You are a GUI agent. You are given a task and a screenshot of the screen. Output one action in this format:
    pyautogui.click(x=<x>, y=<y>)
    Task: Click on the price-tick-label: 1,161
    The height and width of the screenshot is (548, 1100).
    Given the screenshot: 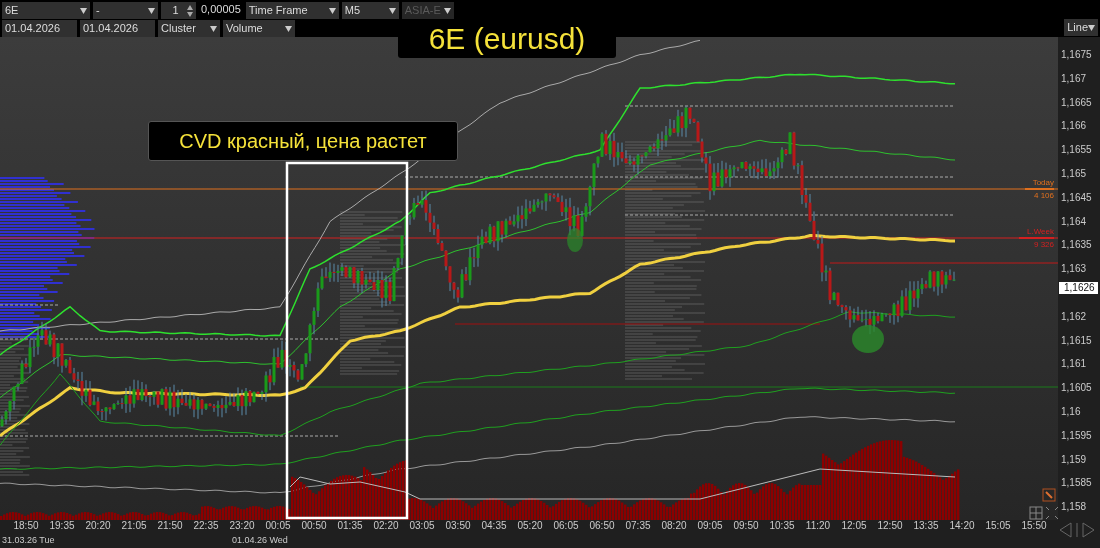 What is the action you would take?
    pyautogui.click(x=1074, y=364)
    